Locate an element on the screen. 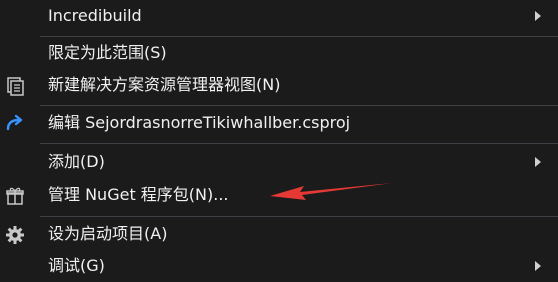  menu-item-scope-to-this: 限定为此范围(S) is located at coordinates (279, 53).